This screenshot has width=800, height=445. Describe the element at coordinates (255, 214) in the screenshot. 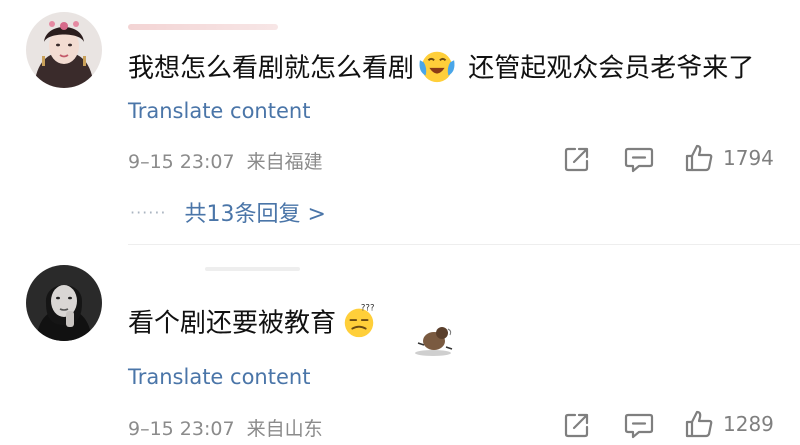

I see `replies-label: 共13条回复 >` at that location.